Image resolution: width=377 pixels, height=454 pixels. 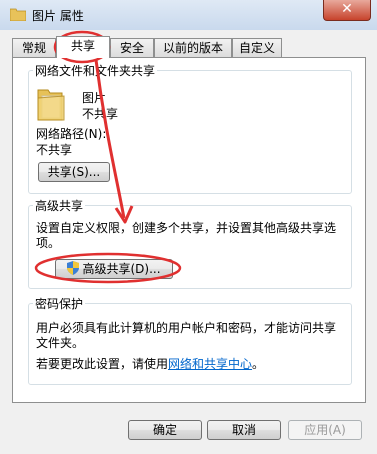 I want to click on tab-sharing: 共享, so click(x=83, y=47).